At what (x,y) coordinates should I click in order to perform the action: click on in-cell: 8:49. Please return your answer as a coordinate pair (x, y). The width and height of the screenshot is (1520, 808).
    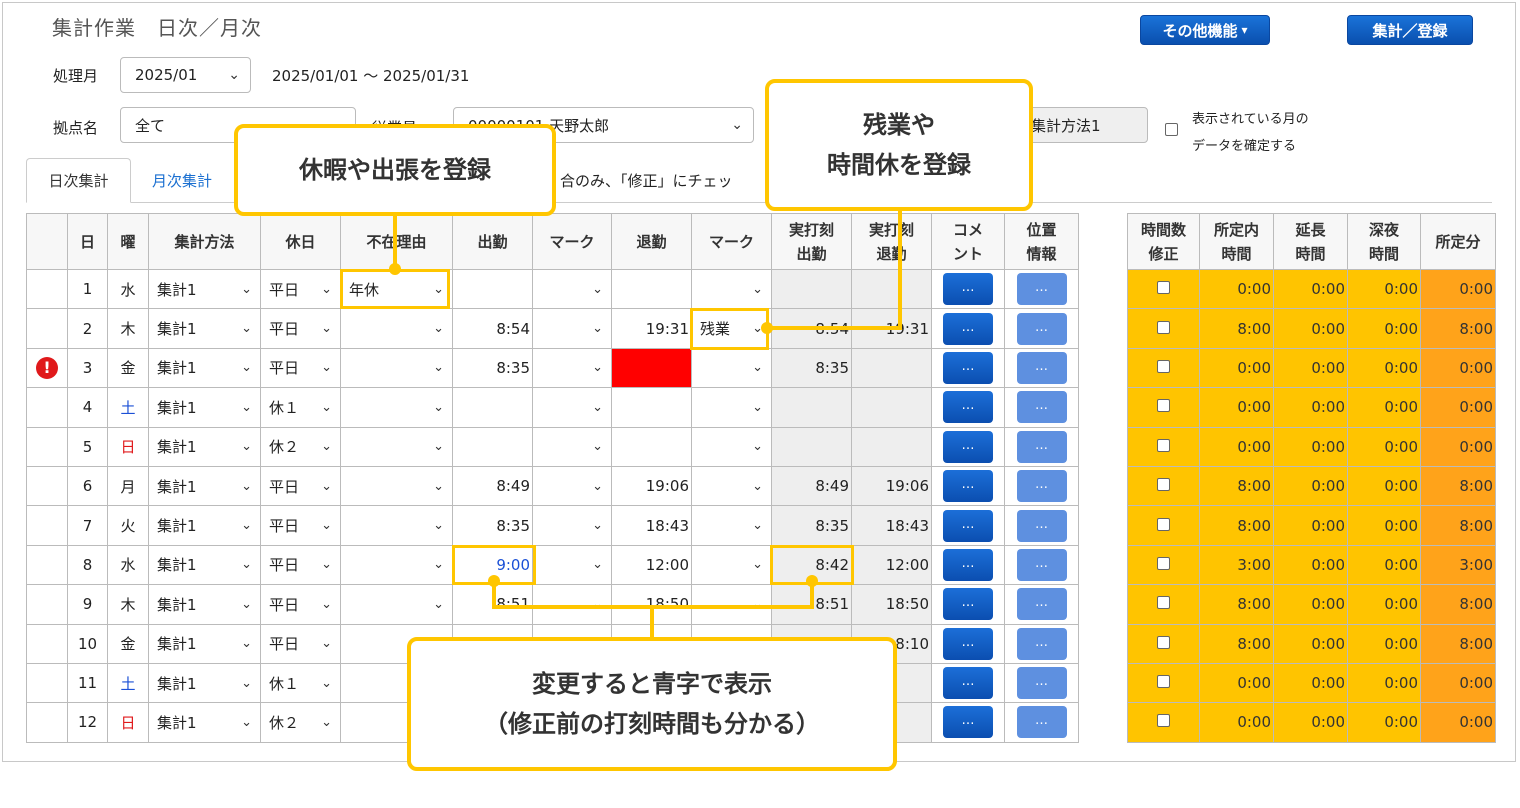
    Looking at the image, I should click on (492, 486).